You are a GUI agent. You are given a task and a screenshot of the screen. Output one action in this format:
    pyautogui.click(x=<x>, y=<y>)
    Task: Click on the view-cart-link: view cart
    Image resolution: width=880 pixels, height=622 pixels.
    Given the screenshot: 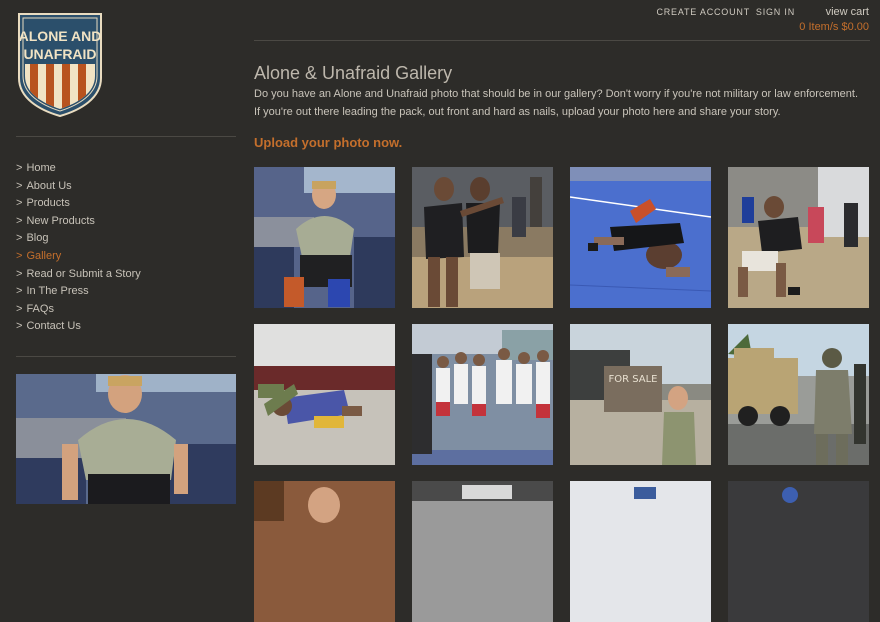 What is the action you would take?
    pyautogui.click(x=847, y=12)
    